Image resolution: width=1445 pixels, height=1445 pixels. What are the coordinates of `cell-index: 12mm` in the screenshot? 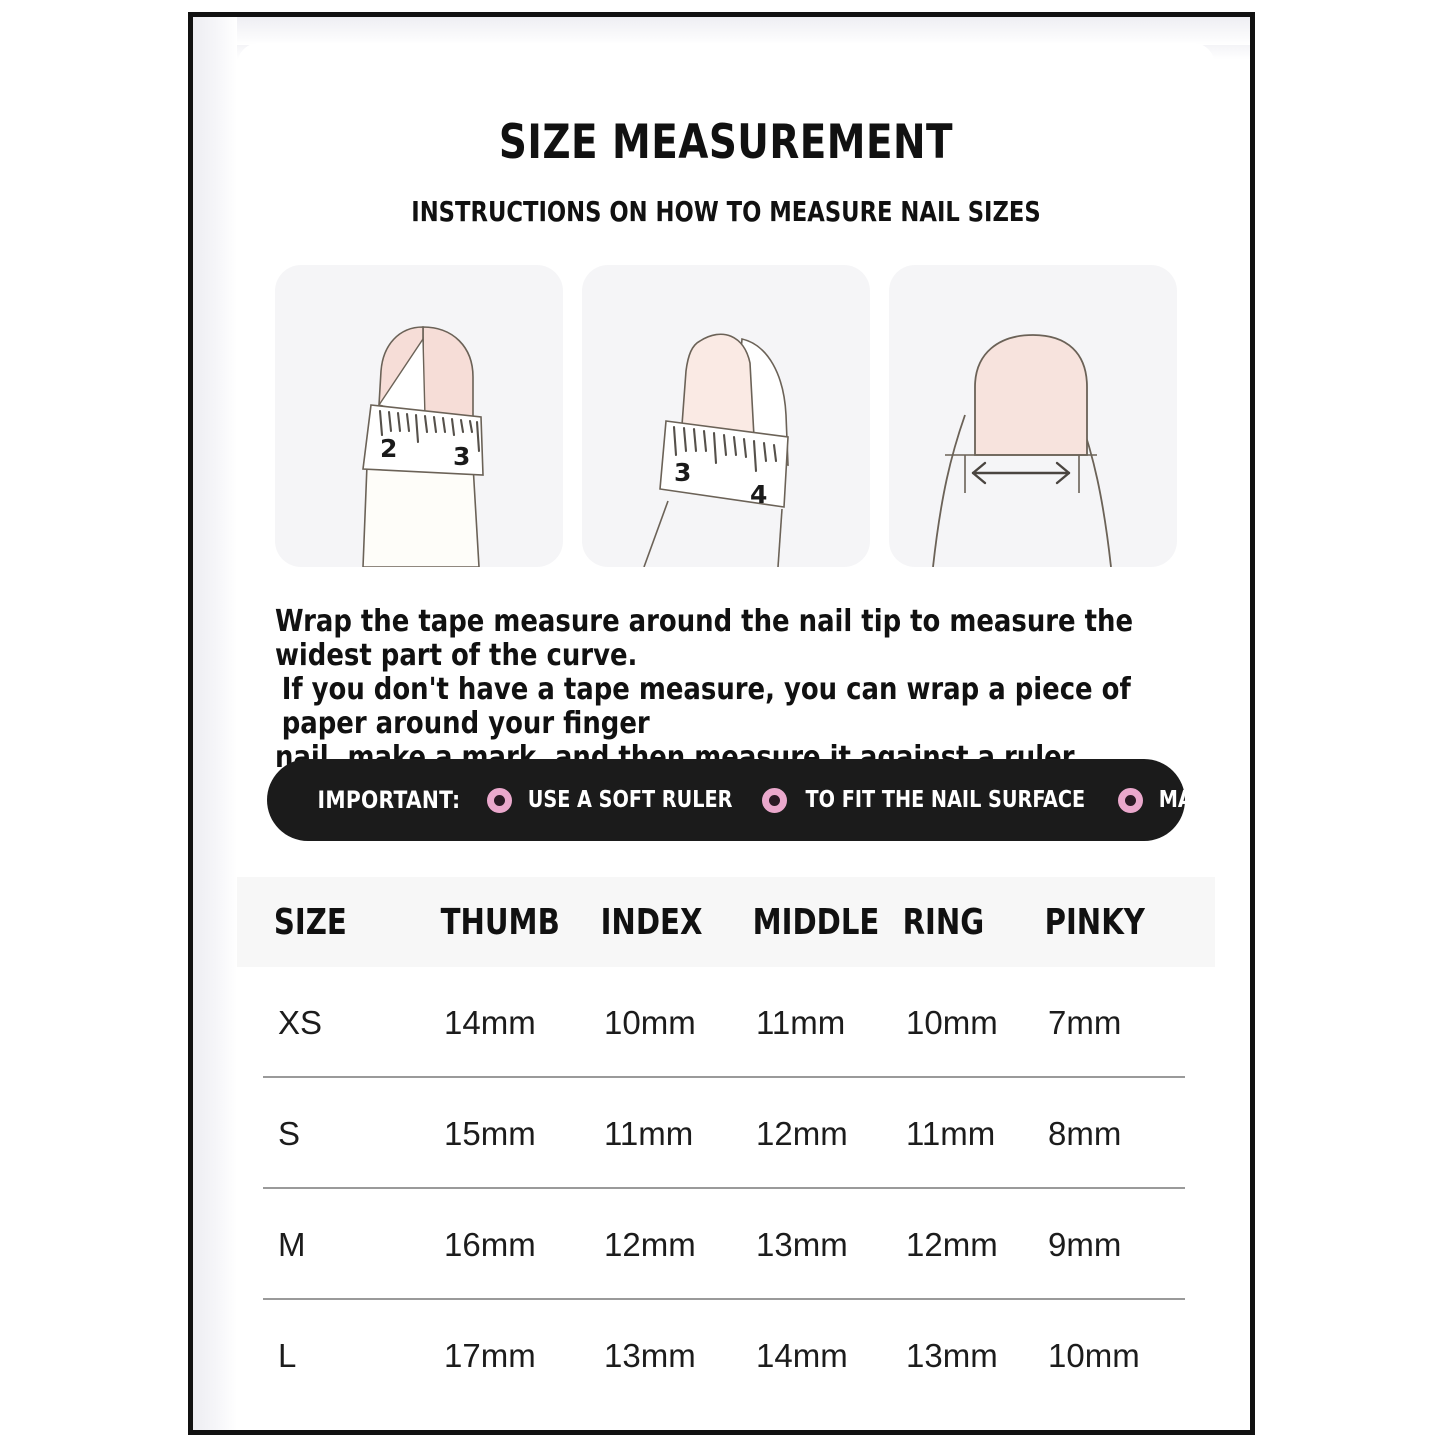 It's located at (650, 1244).